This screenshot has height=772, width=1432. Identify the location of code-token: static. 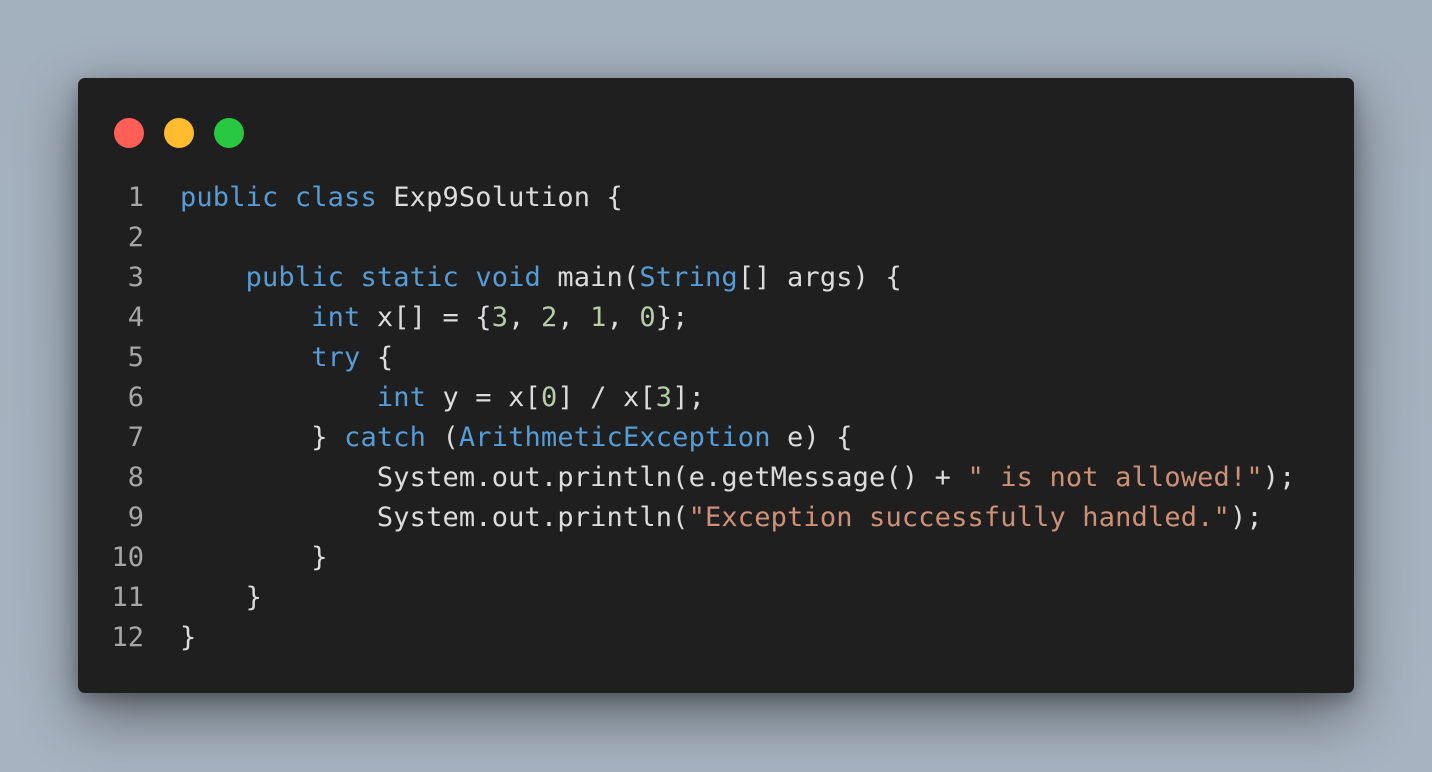
(409, 277).